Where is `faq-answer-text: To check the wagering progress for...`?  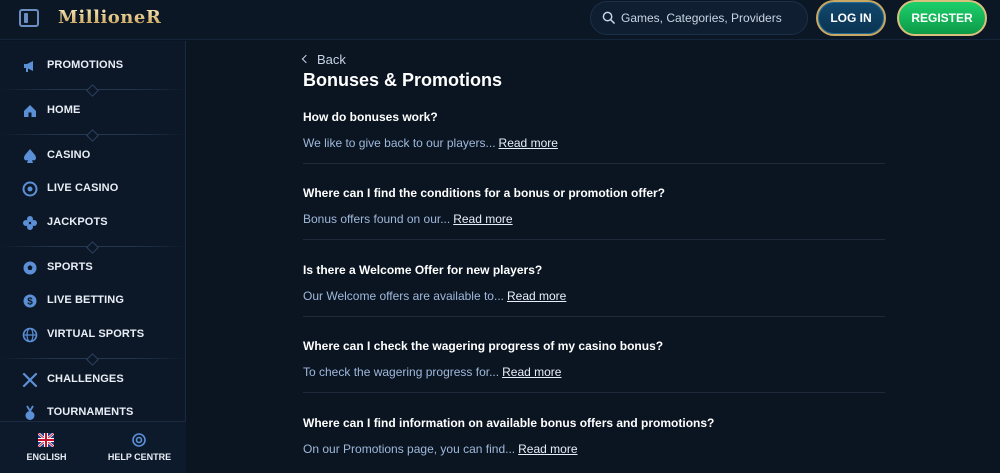 faq-answer-text: To check the wagering progress for... is located at coordinates (401, 372).